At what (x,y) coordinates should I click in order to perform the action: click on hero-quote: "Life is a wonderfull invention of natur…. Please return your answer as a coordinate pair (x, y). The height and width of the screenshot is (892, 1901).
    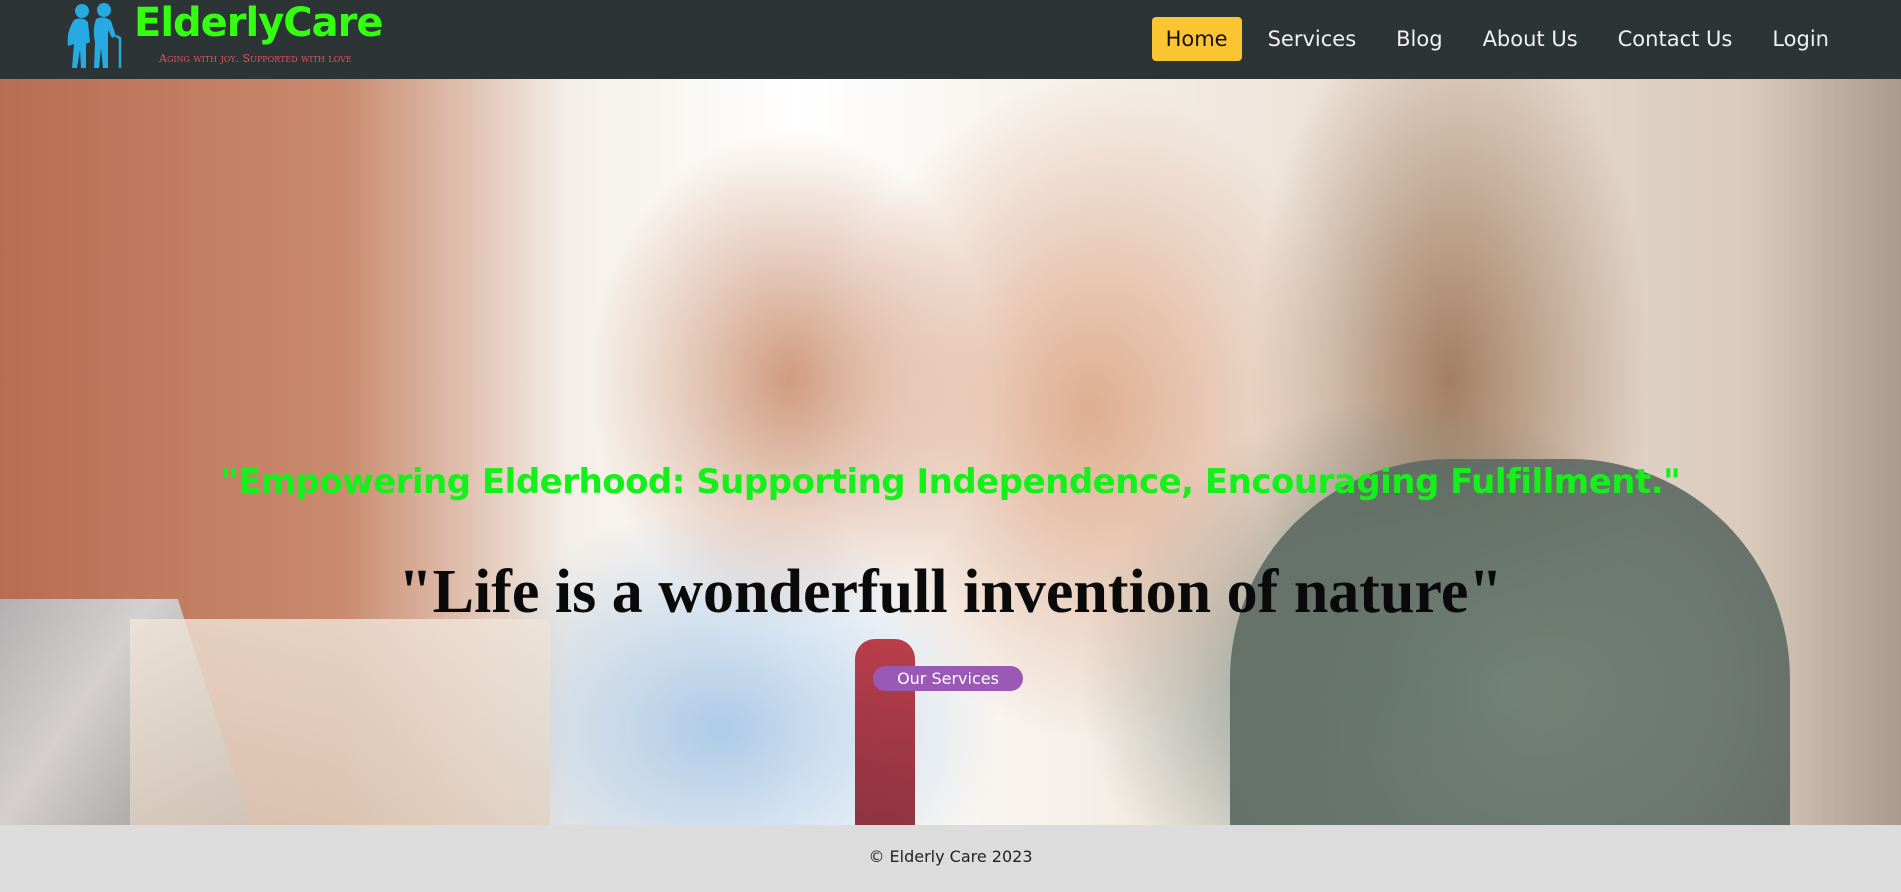
    Looking at the image, I should click on (950, 592).